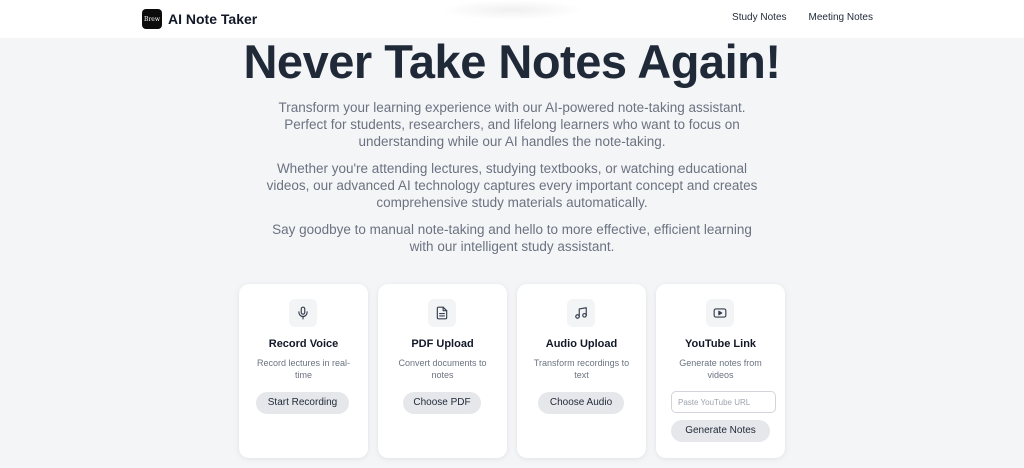  Describe the element at coordinates (720, 344) in the screenshot. I see `card-title: YouTube Link` at that location.